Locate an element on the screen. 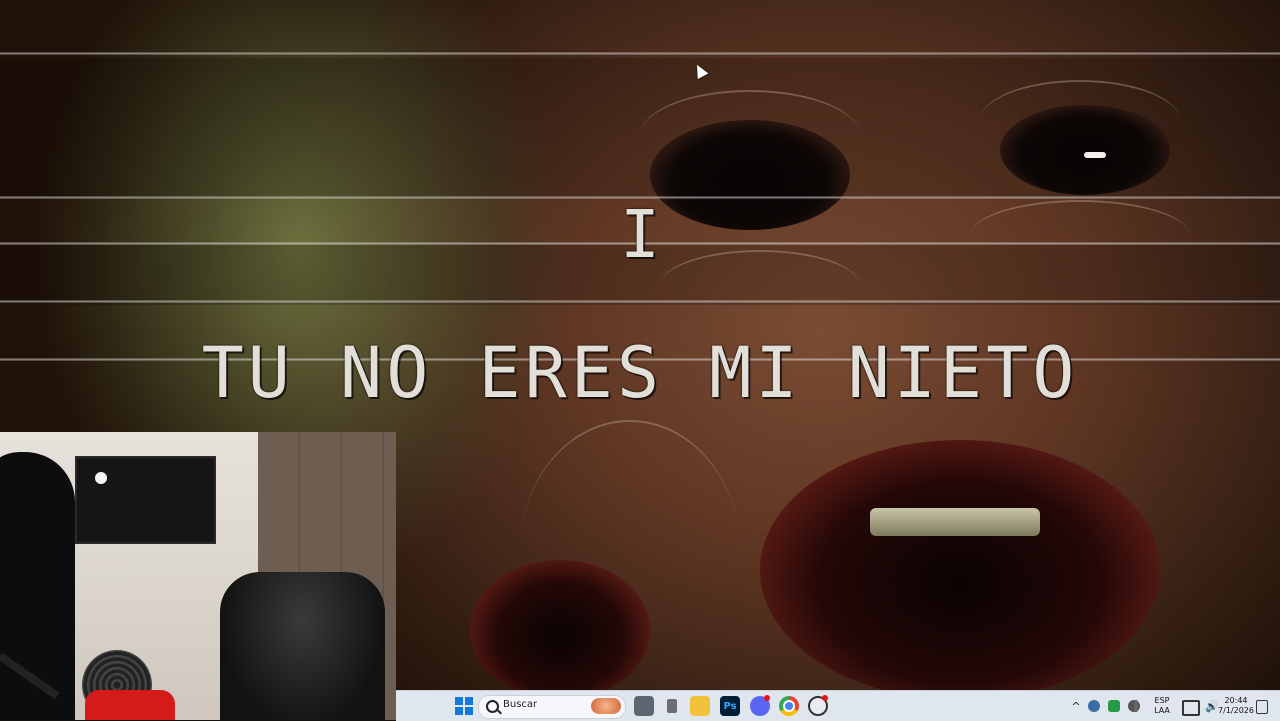 The height and width of the screenshot is (721, 1280). display-icon is located at coordinates (1191, 708).